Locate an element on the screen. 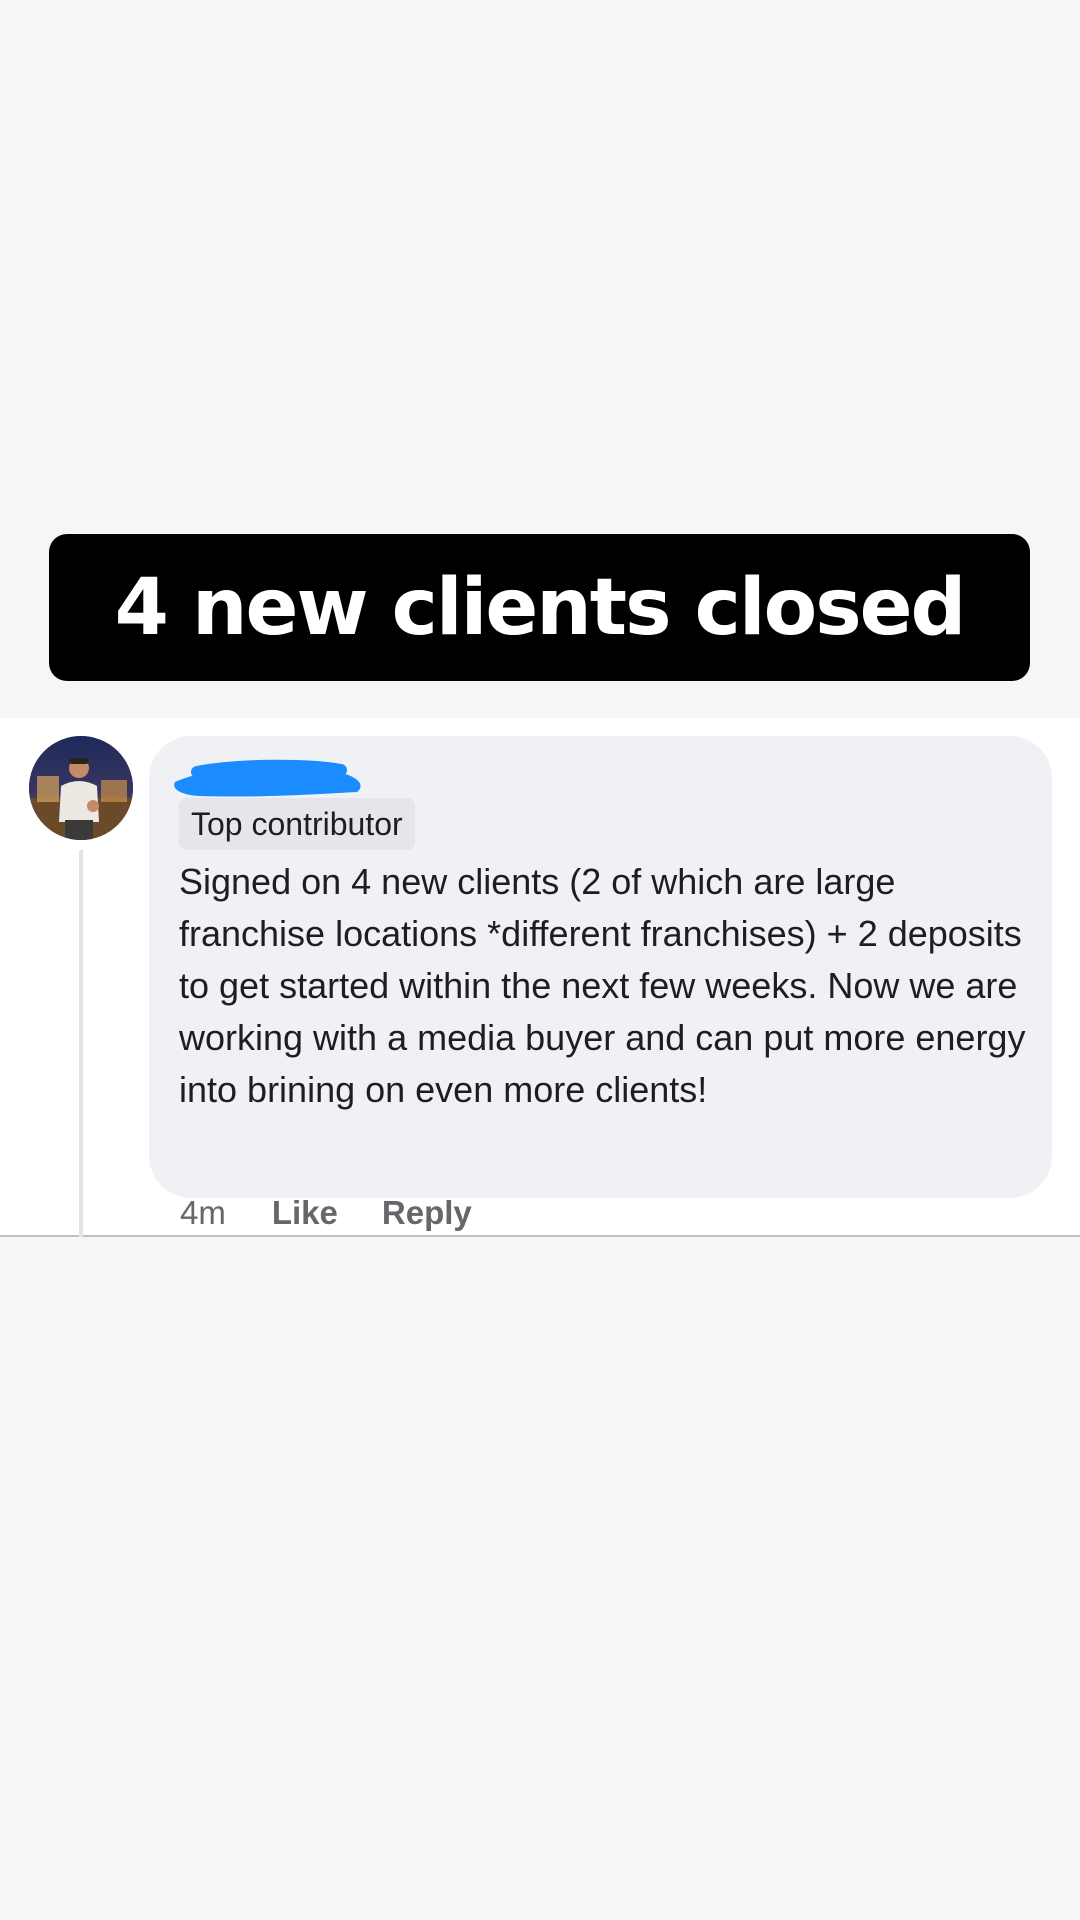 The width and height of the screenshot is (1080, 1920). comment-meta: 4m Like Reply is located at coordinates (326, 1213).